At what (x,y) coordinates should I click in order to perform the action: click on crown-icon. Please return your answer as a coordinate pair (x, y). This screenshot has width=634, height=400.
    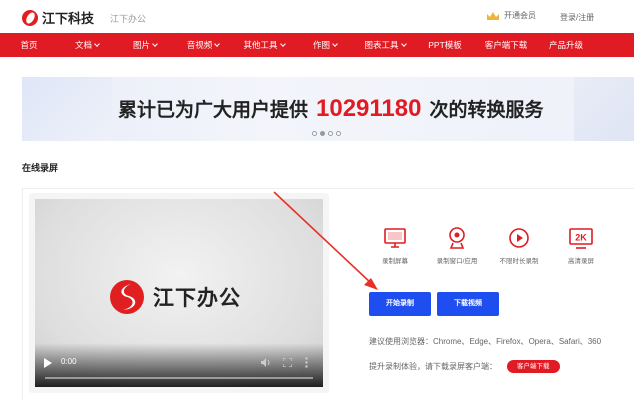
    Looking at the image, I should click on (493, 15).